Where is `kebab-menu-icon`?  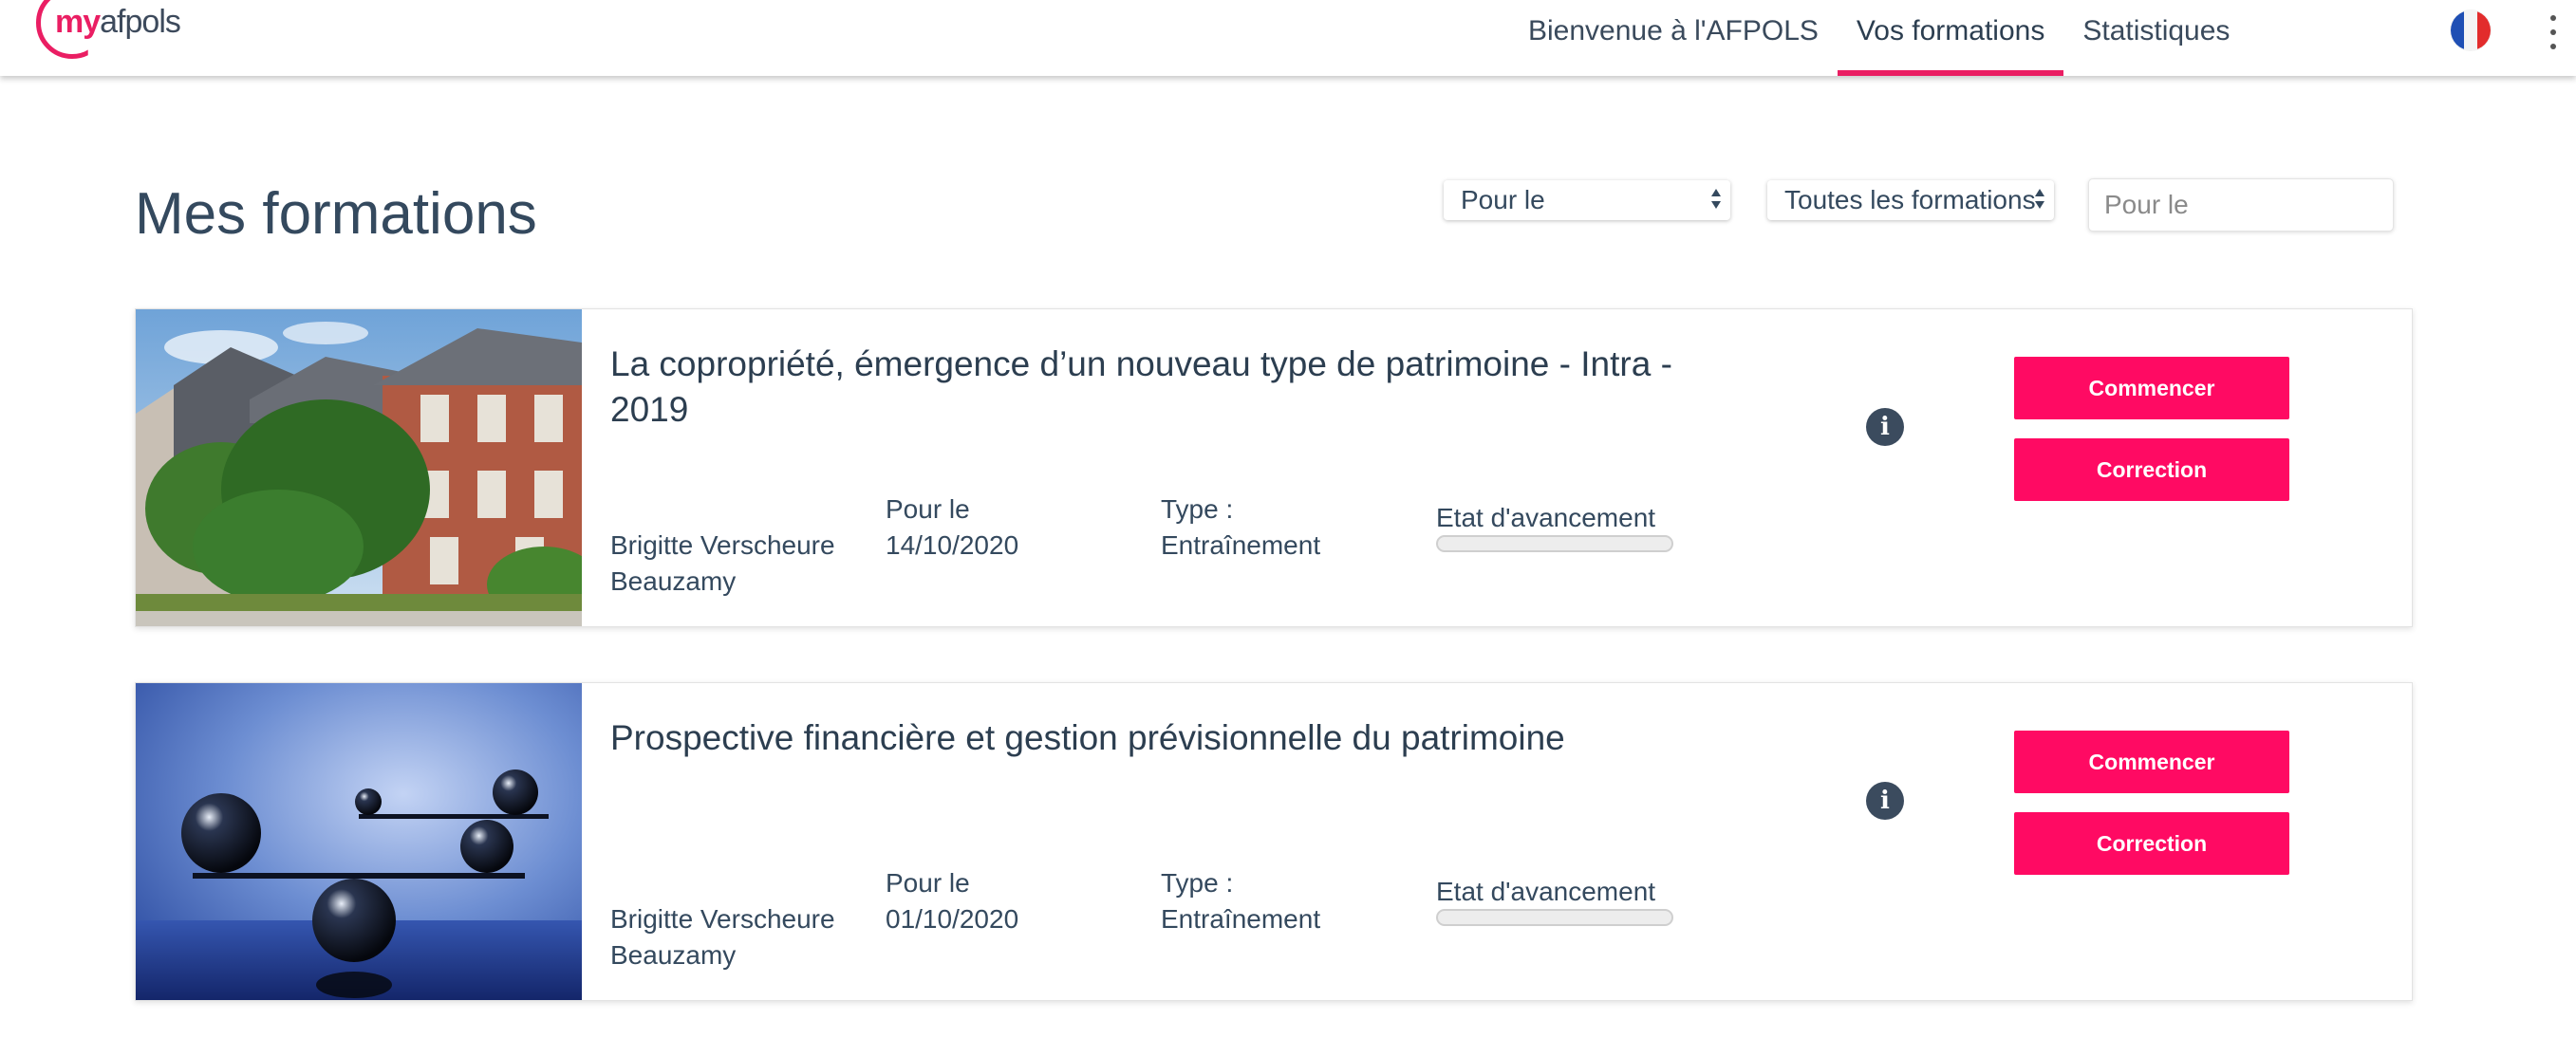
kebab-menu-icon is located at coordinates (2554, 32).